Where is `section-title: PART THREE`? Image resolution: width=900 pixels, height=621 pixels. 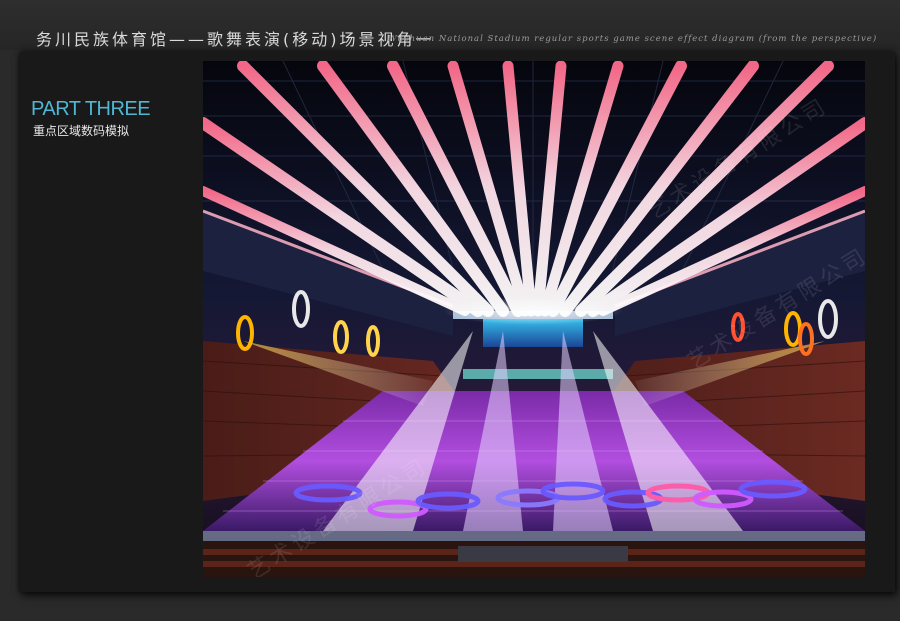
section-title: PART THREE is located at coordinates (91, 109).